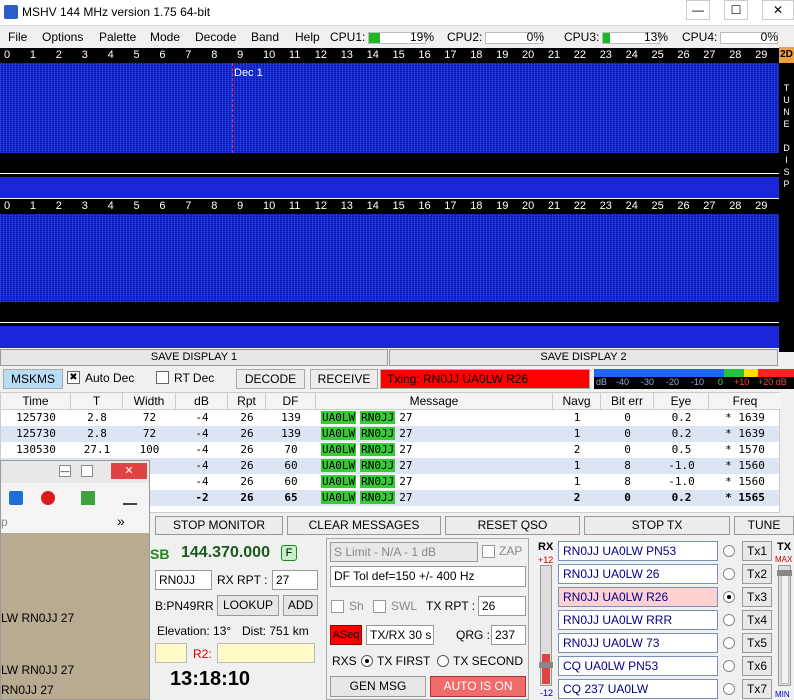 This screenshot has width=794, height=700. Describe the element at coordinates (404, 552) in the screenshot. I see `s-limit-spin: S Limit - N/A - 1 dB` at that location.